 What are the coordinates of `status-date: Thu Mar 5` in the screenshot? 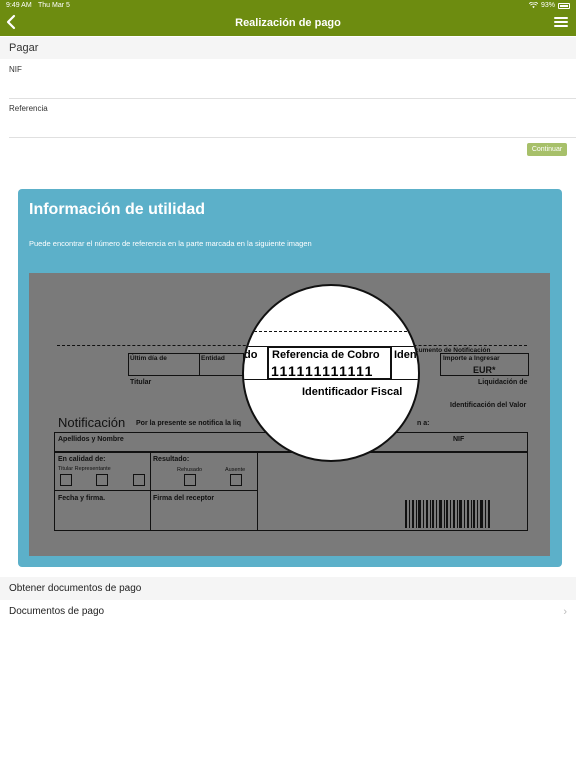 It's located at (54, 5).